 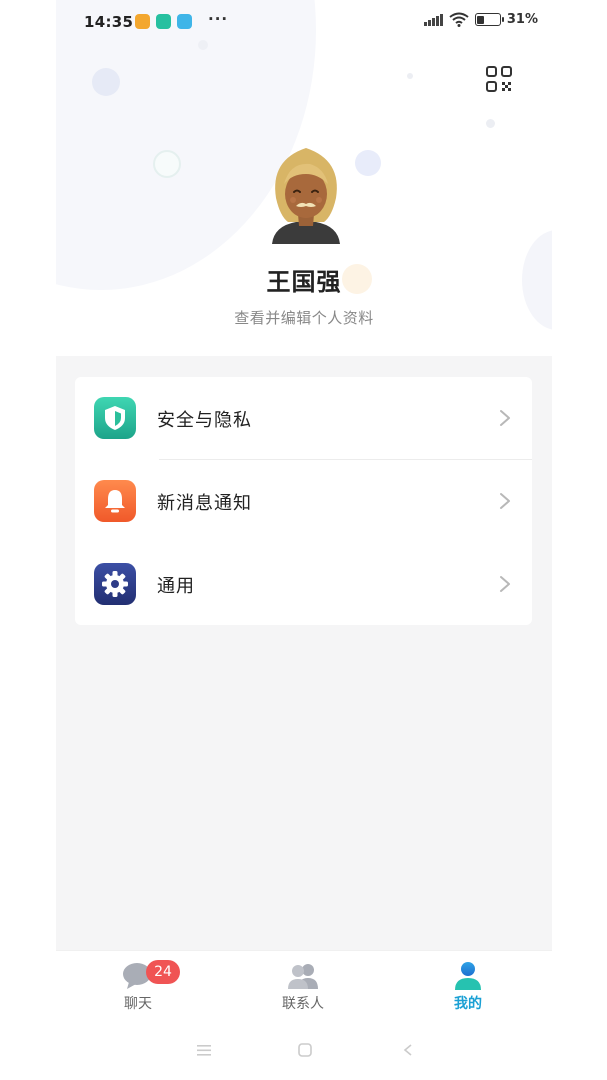 I want to click on contacts-icon, so click(x=303, y=976).